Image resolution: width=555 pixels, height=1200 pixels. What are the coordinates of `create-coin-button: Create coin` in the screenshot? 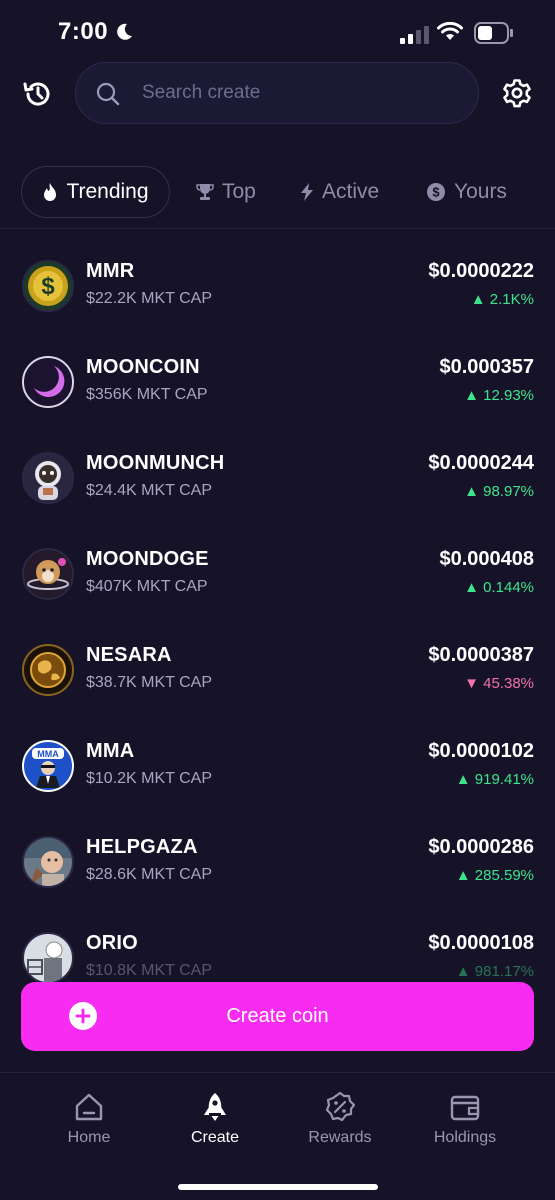 It's located at (277, 1016).